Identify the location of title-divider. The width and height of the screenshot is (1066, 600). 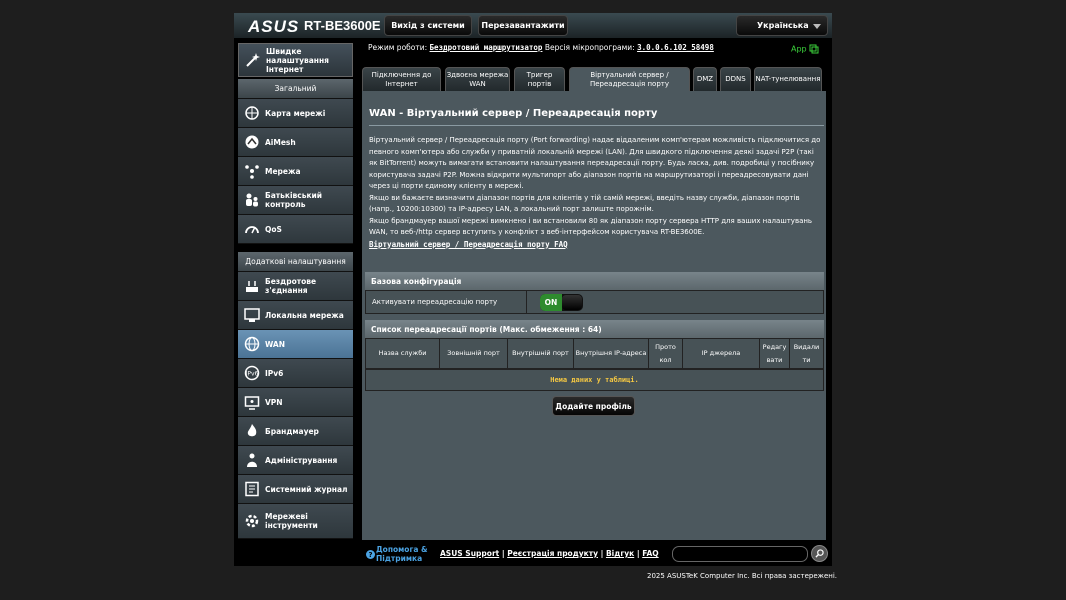
(596, 125).